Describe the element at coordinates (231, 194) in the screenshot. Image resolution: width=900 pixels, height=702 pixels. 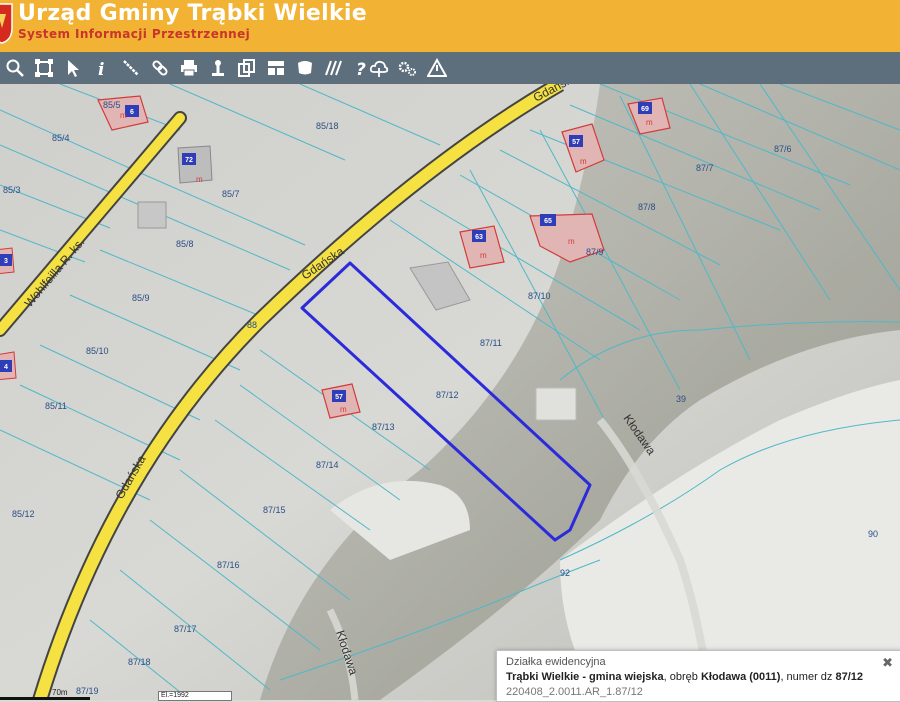
I see `parcel-label: 85/7` at that location.